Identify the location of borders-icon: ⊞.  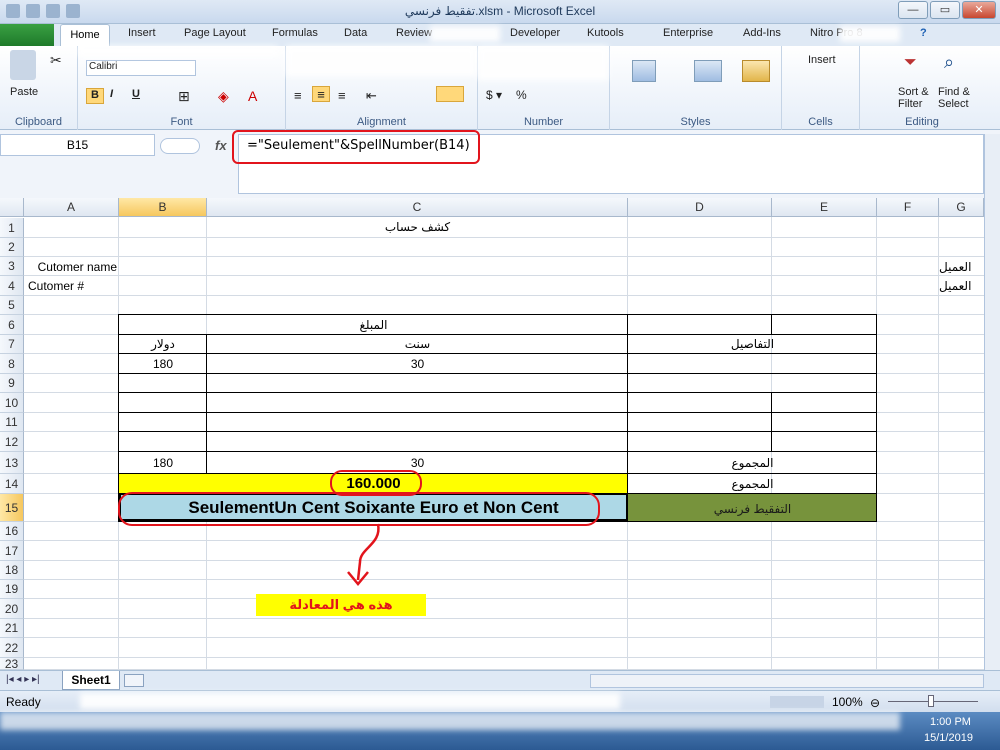
(184, 96).